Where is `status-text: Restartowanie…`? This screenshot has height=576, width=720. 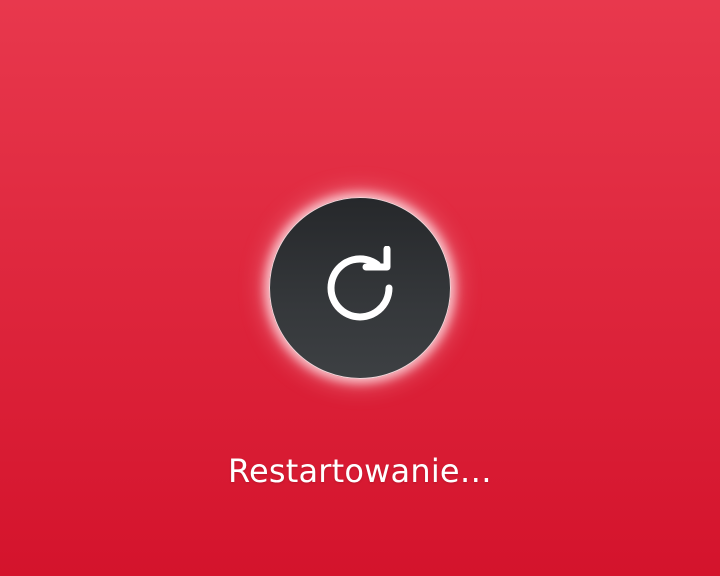 status-text: Restartowanie… is located at coordinates (360, 471).